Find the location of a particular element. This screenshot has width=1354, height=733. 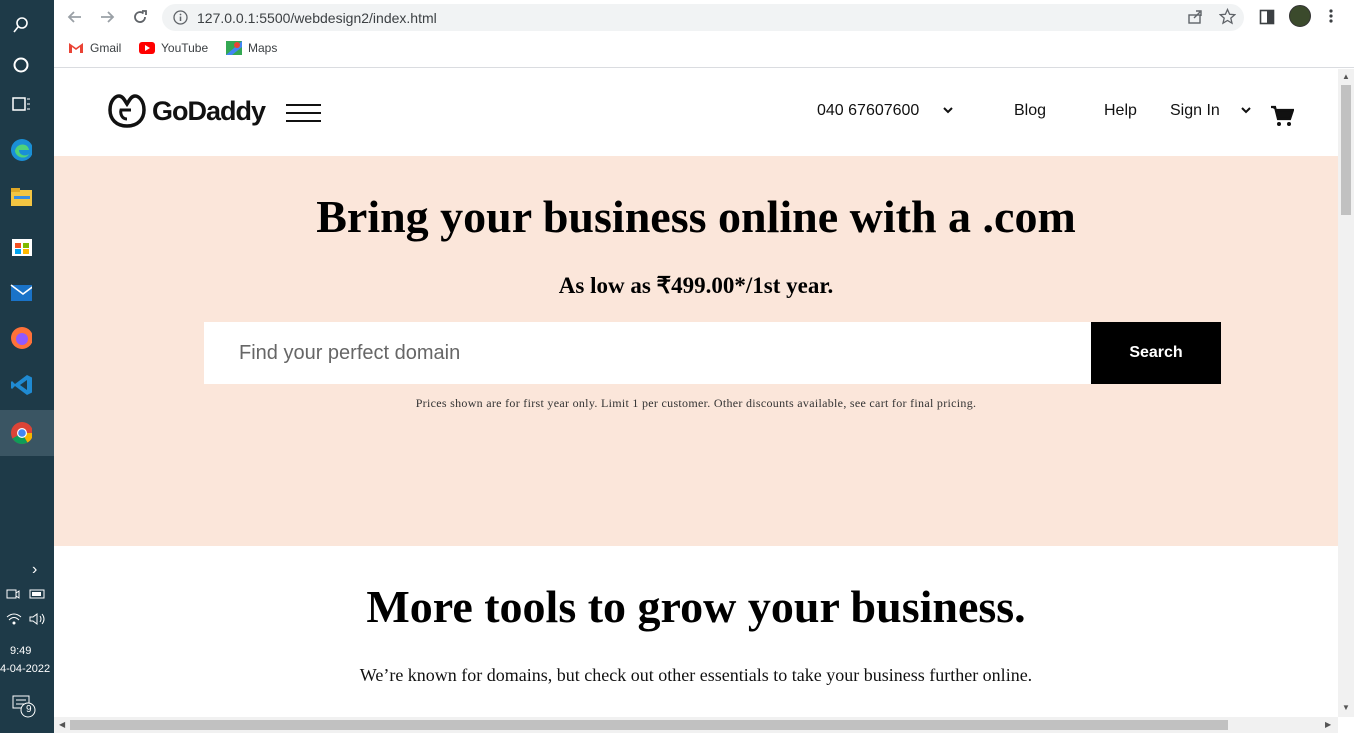

phone-number: 040 67607600 is located at coordinates (868, 111).